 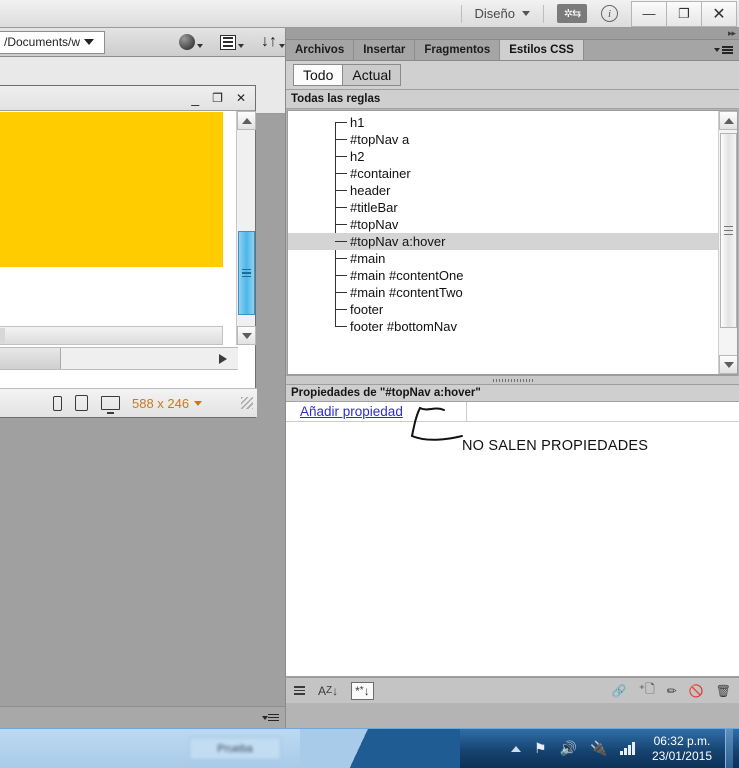 What do you see at coordinates (357, 122) in the screenshot?
I see `rule-label: h1` at bounding box center [357, 122].